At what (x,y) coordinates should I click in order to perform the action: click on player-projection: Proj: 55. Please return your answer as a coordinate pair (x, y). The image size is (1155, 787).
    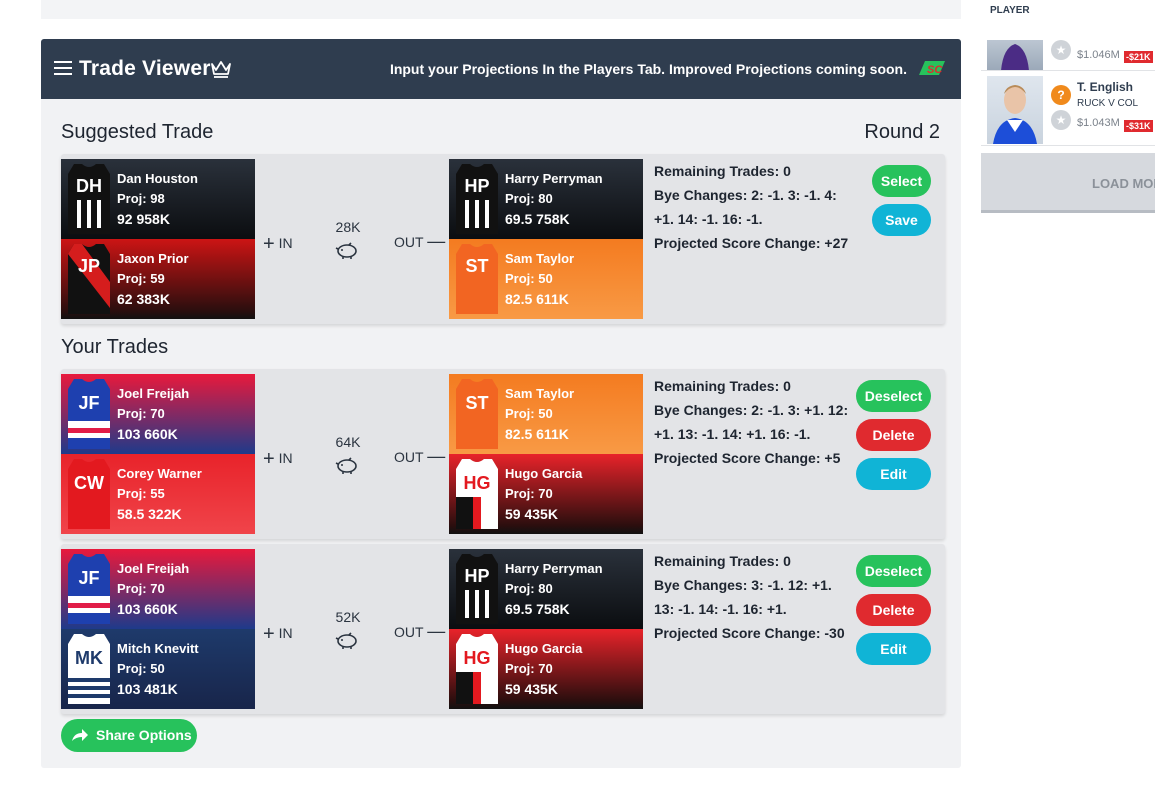
    Looking at the image, I should click on (141, 493).